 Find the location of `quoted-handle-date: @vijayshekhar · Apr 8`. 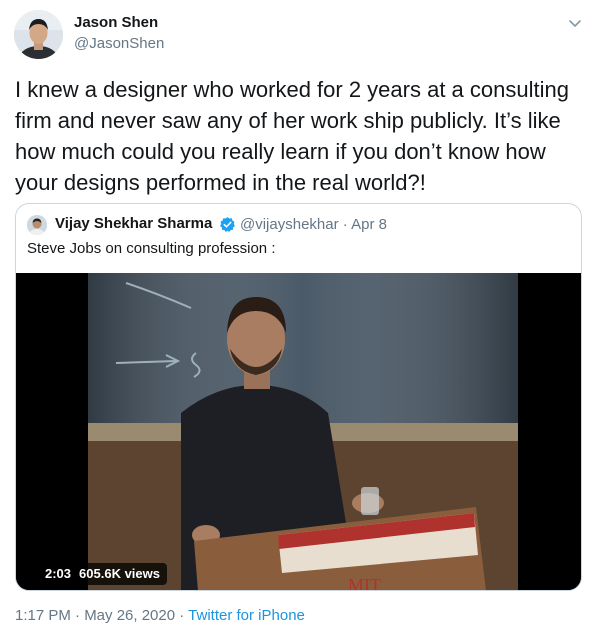

quoted-handle-date: @vijayshekhar · Apr 8 is located at coordinates (313, 224).